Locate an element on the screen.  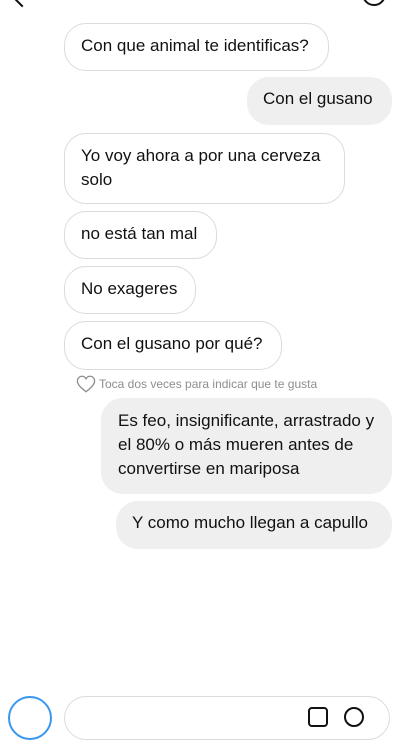
message-incoming-4: No exageres is located at coordinates (130, 290).